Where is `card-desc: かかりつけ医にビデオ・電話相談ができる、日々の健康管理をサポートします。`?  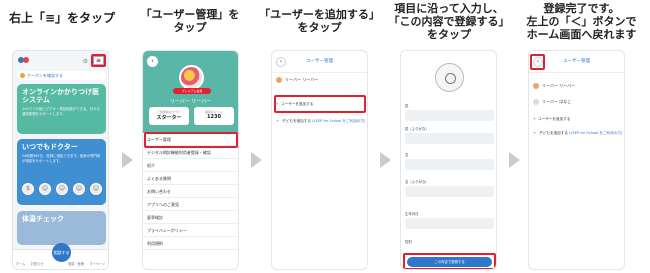 card-desc: かかりつけ医にビデオ・電話相談ができる、日々の健康管理をサポートします。 is located at coordinates (61, 111).